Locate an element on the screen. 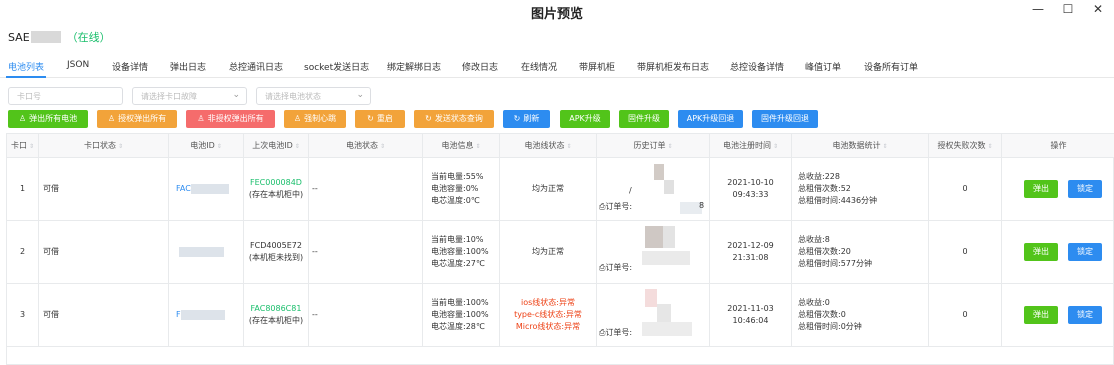 Image resolution: width=1114 pixels, height=365 pixels. force-heartbeat-button: ♙ 强制心跳 is located at coordinates (315, 119).